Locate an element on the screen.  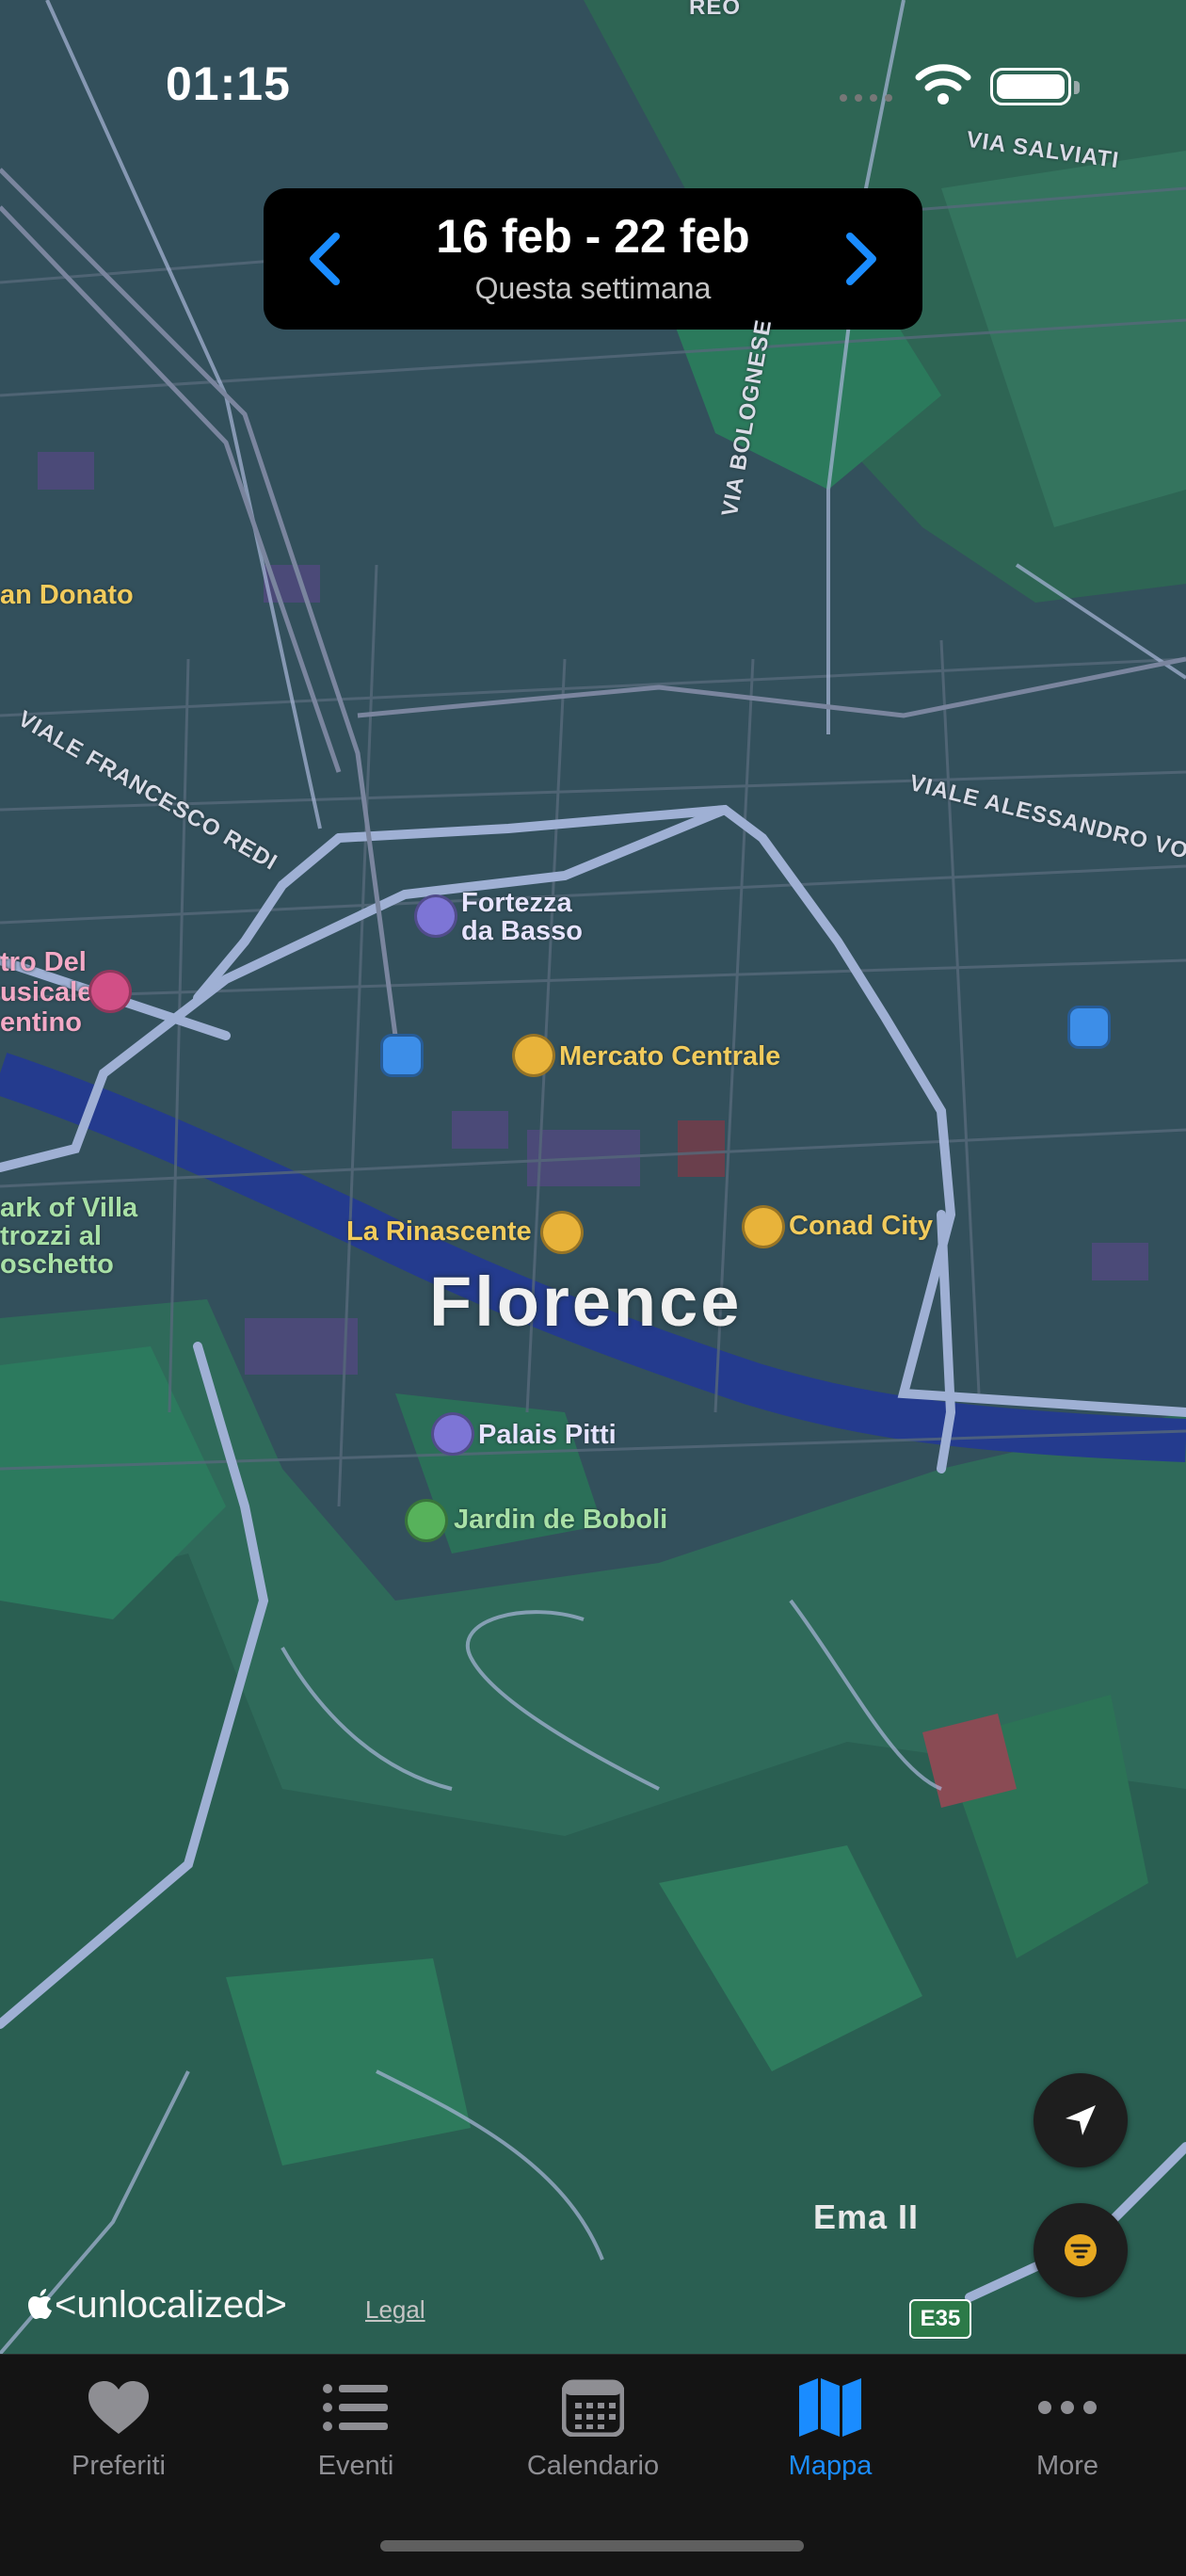
signal-dots-icon is located at coordinates (866, 98).